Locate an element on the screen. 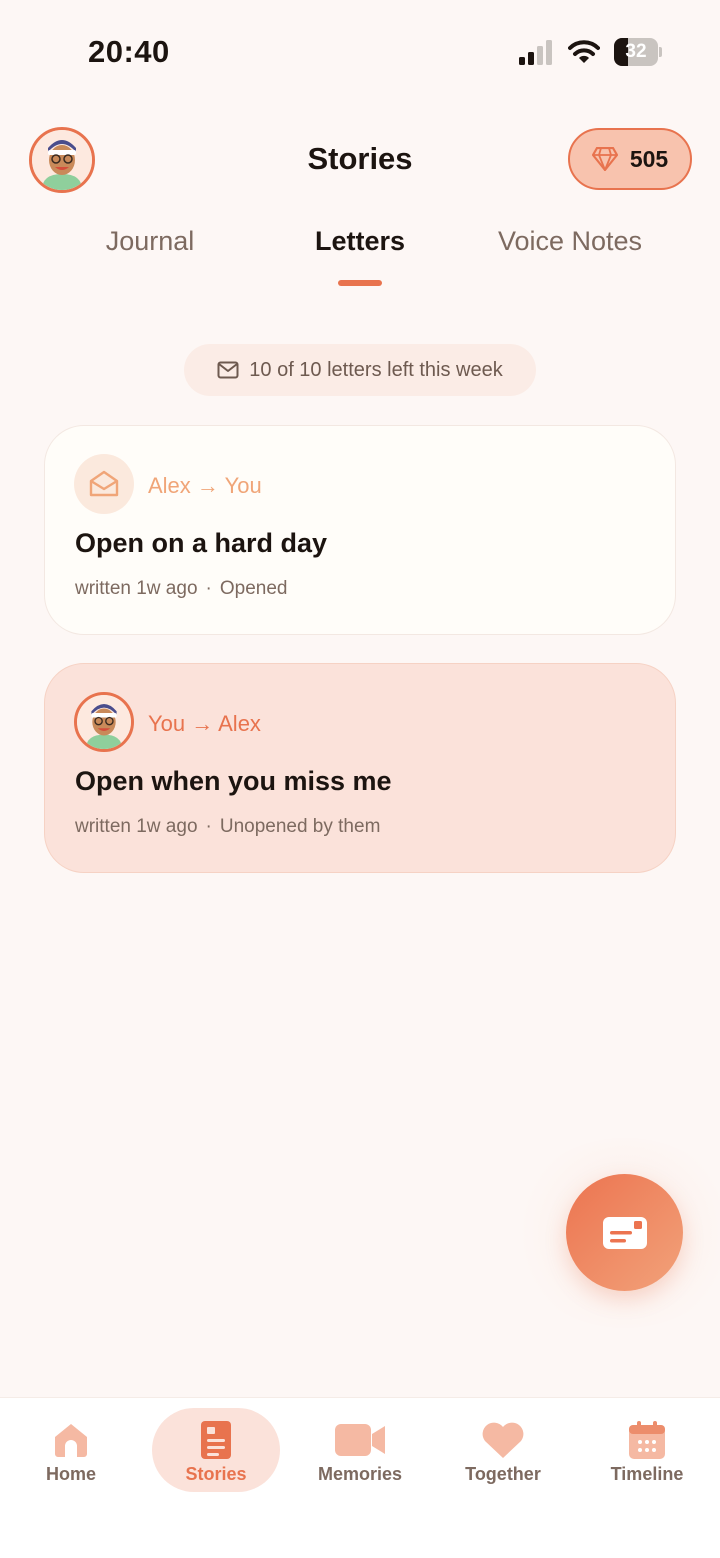  letter-sender: You → Alex is located at coordinates (204, 723).